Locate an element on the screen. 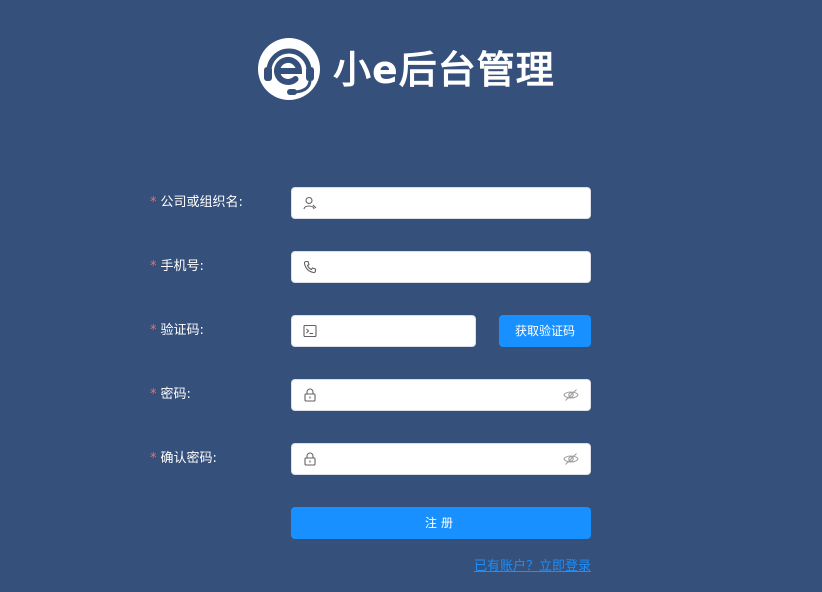  confirm-password-field is located at coordinates (441, 459).